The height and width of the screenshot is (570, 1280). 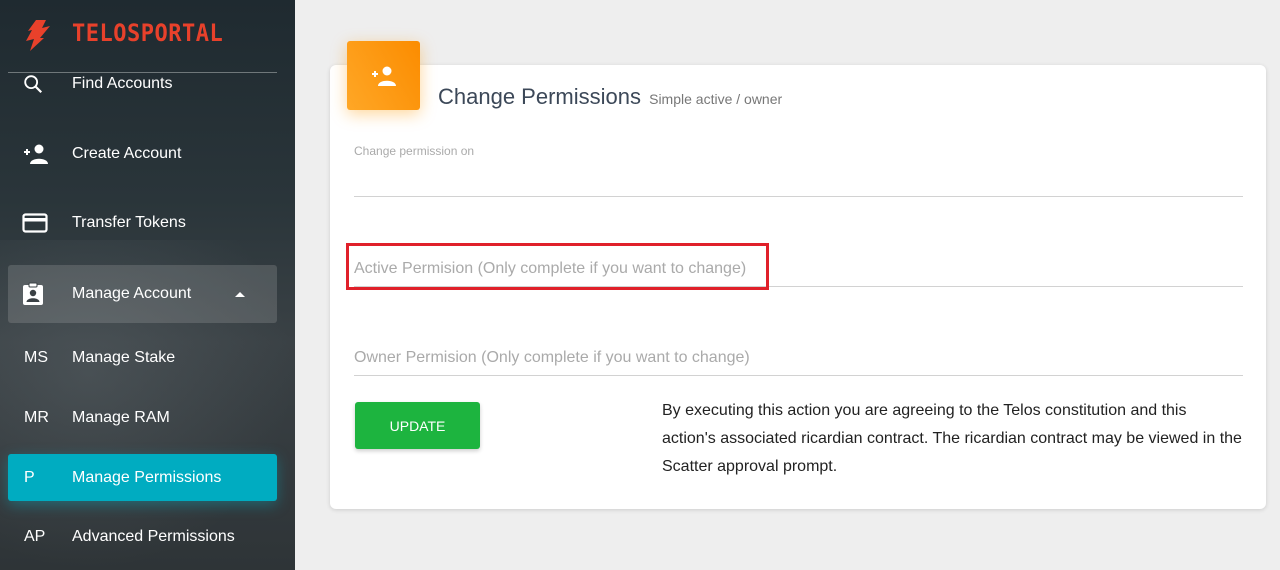 What do you see at coordinates (557, 266) in the screenshot?
I see `annotation-highlight-box` at bounding box center [557, 266].